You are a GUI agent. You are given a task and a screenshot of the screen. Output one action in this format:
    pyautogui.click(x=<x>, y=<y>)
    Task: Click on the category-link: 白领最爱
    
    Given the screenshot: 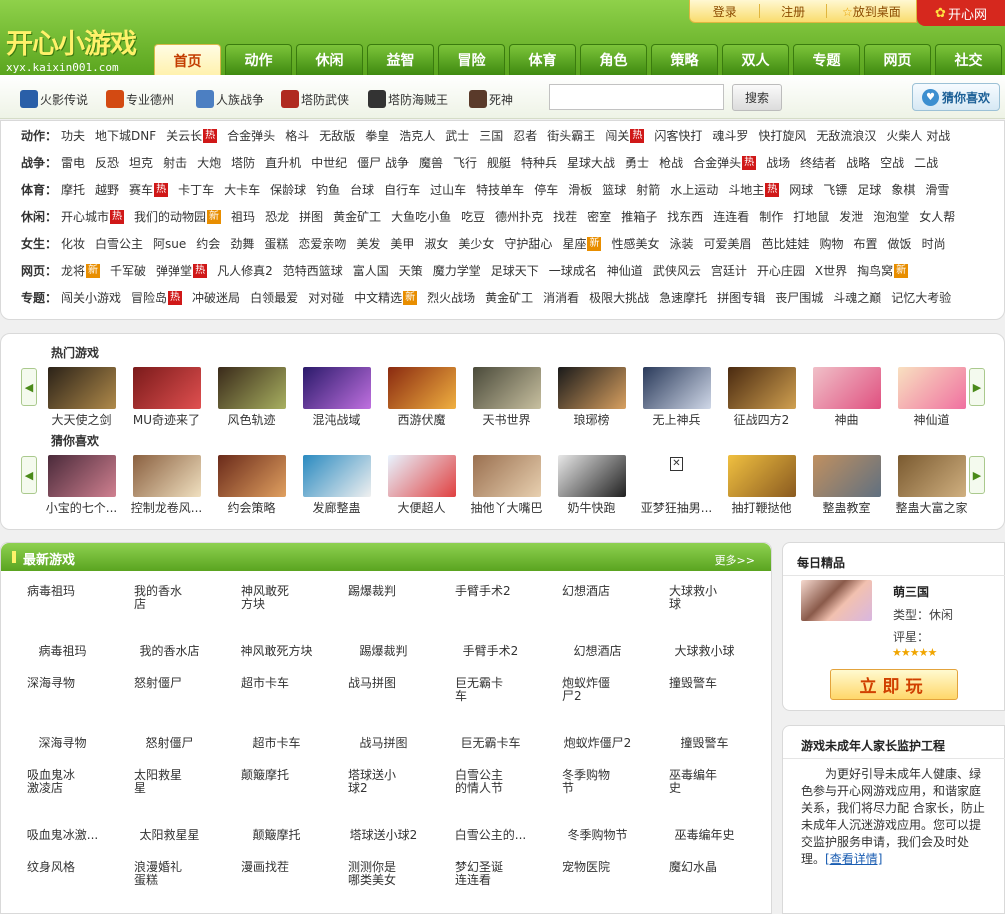 What is the action you would take?
    pyautogui.click(x=274, y=297)
    